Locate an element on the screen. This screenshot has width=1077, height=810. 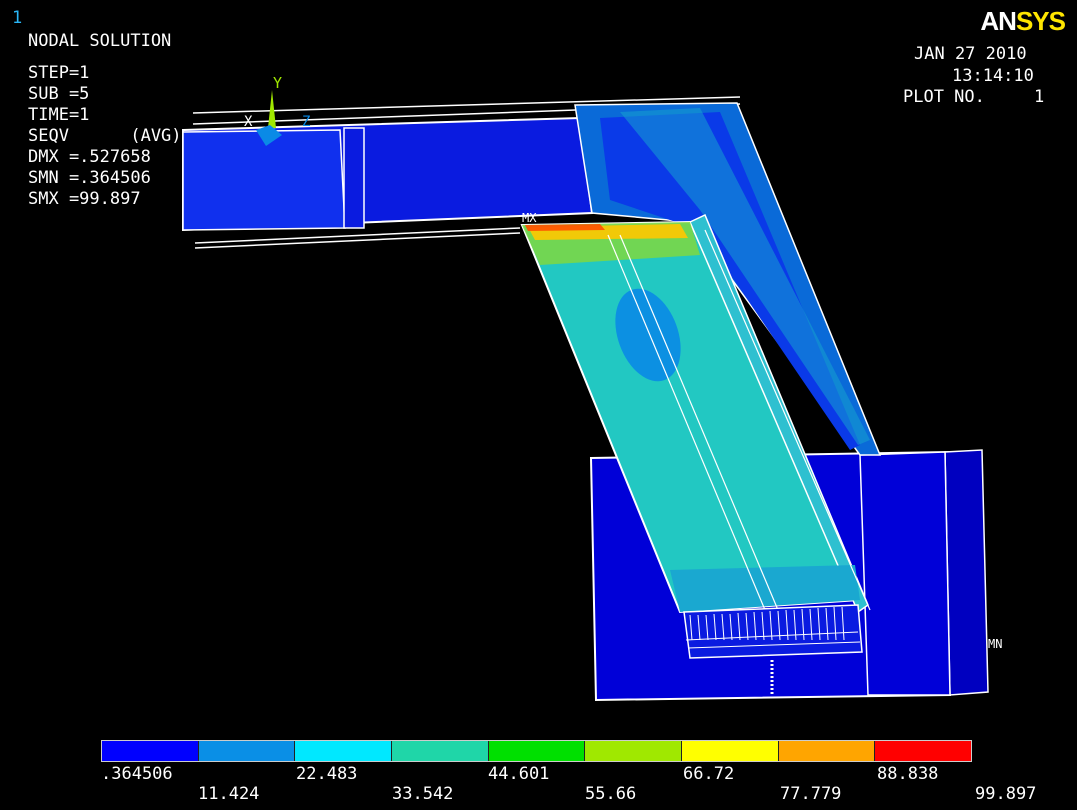
legend-label: .364506 is located at coordinates (137, 774).